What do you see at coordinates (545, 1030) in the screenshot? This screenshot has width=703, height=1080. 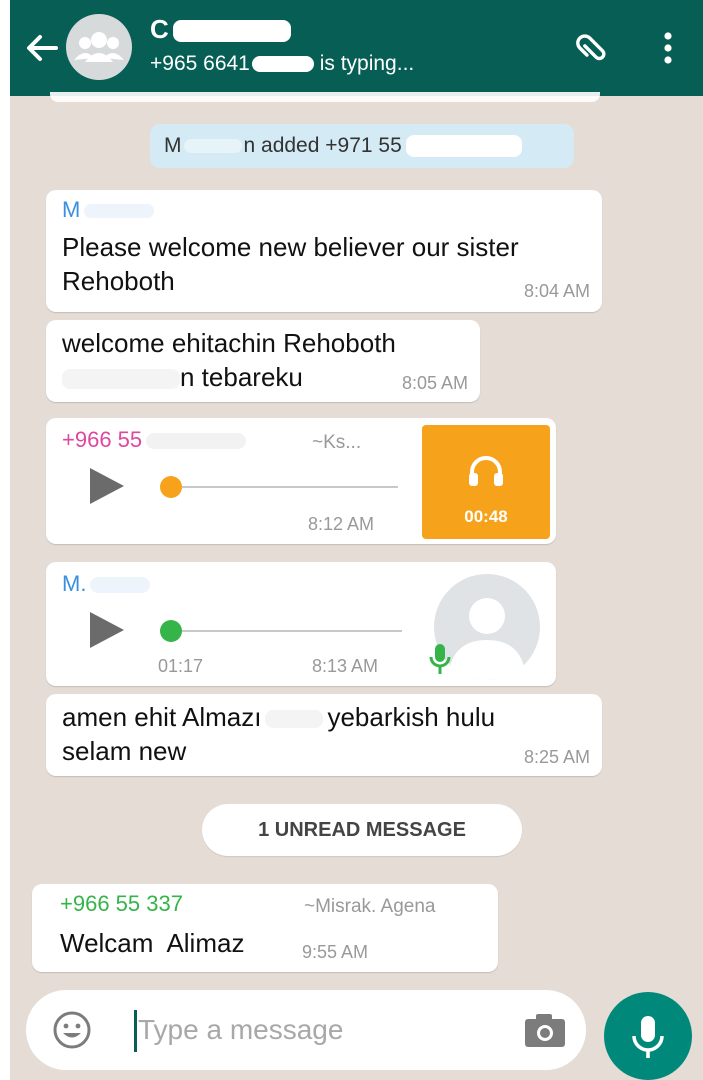 I see `camera-icon` at bounding box center [545, 1030].